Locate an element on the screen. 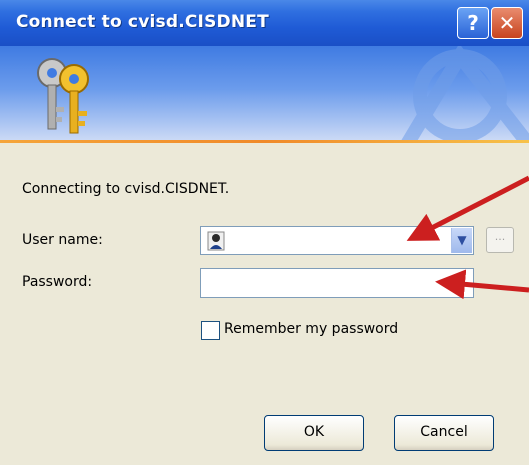  username-label: User name: is located at coordinates (62, 240).